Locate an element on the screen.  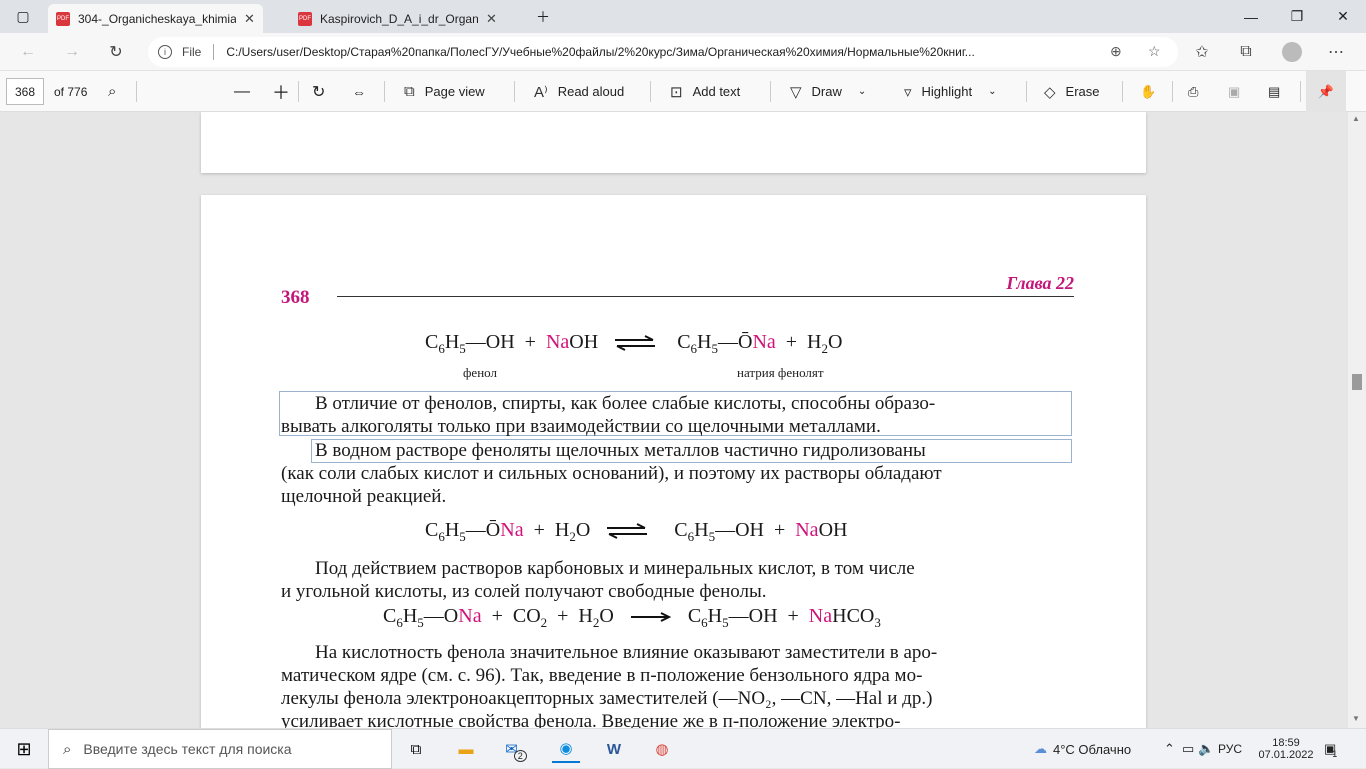
more-icon: ⋯ is located at coordinates (1336, 52).